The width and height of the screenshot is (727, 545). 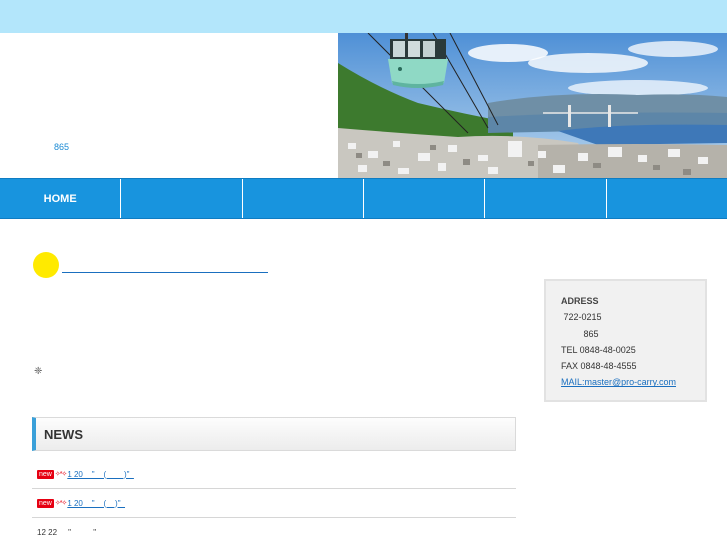 I want to click on fax-number: FAX 0848-48-4555, so click(x=599, y=366).